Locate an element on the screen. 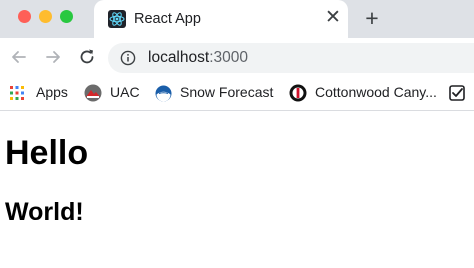 This screenshot has width=474, height=268. tab-title: React App is located at coordinates (167, 19).